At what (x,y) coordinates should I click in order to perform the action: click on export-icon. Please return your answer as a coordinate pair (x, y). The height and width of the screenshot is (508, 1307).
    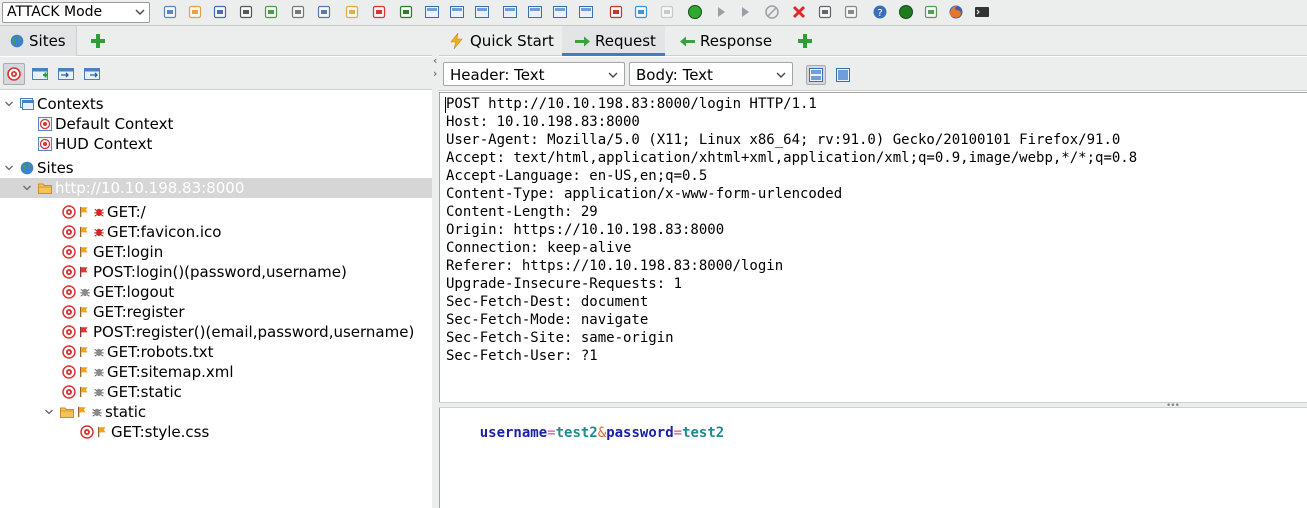
    Looking at the image, I should click on (324, 12).